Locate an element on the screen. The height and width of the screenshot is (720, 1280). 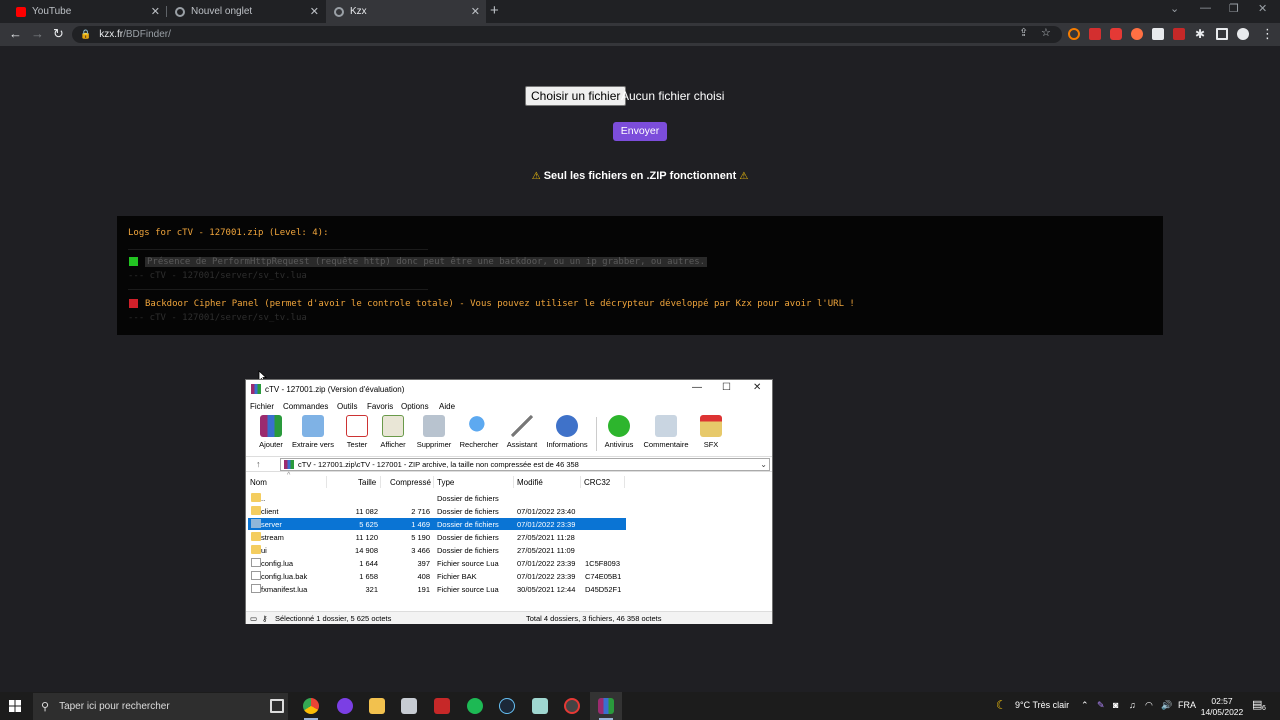
spotify-icon is located at coordinates (475, 706).